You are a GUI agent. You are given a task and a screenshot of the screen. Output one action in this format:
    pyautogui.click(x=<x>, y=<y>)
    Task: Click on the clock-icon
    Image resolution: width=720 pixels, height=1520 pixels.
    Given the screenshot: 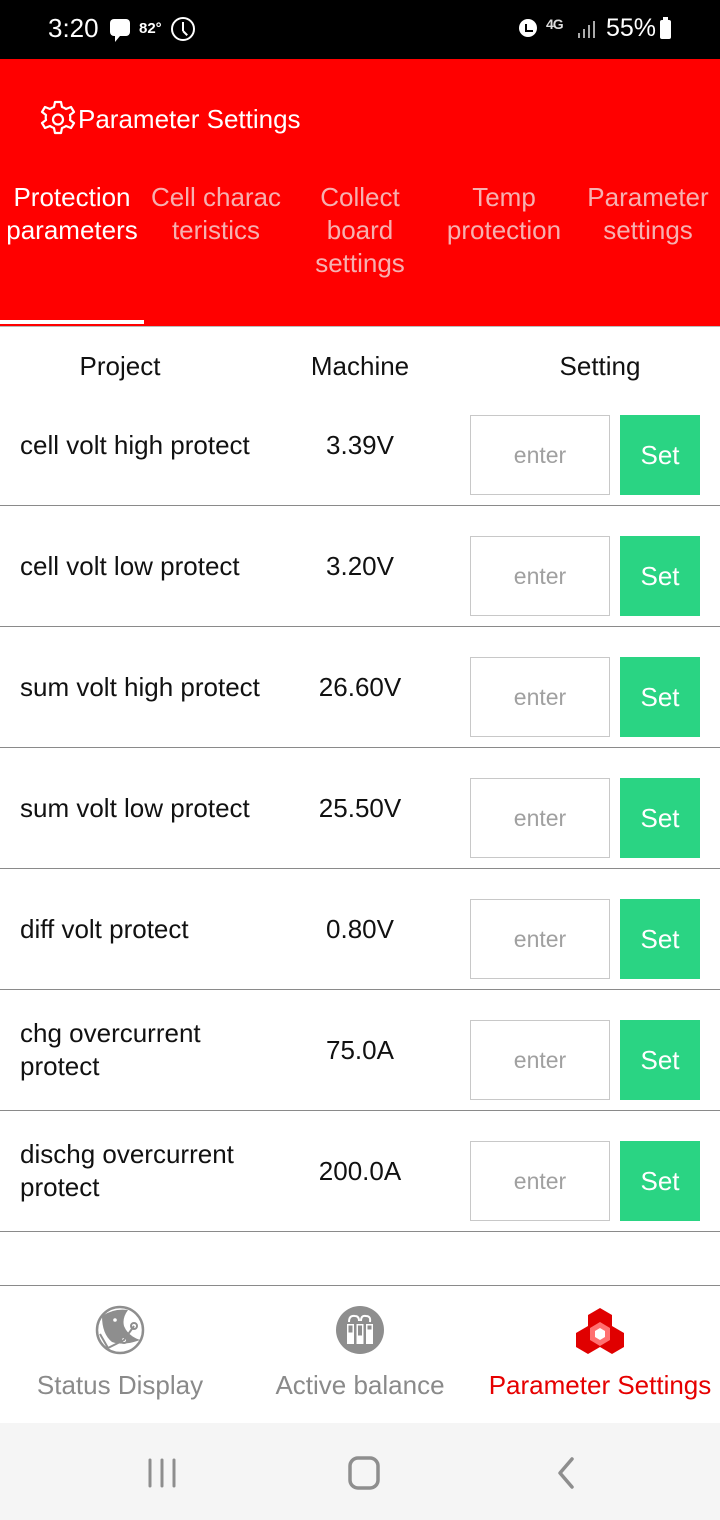 What is the action you would take?
    pyautogui.click(x=183, y=29)
    